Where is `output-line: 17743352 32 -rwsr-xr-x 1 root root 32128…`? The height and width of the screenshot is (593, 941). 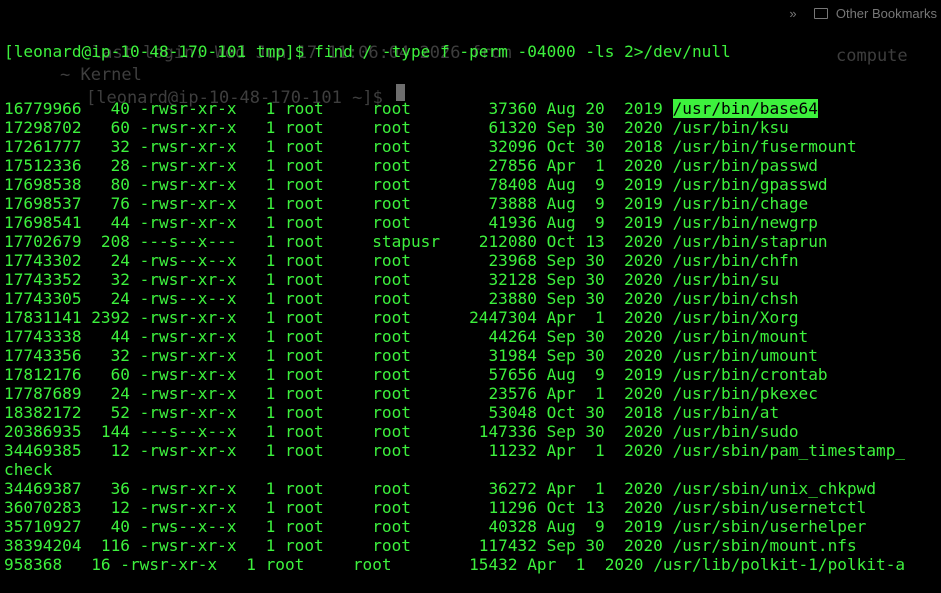 output-line: 17743352 32 -rwsr-xr-x 1 root root 32128… is located at coordinates (472, 279).